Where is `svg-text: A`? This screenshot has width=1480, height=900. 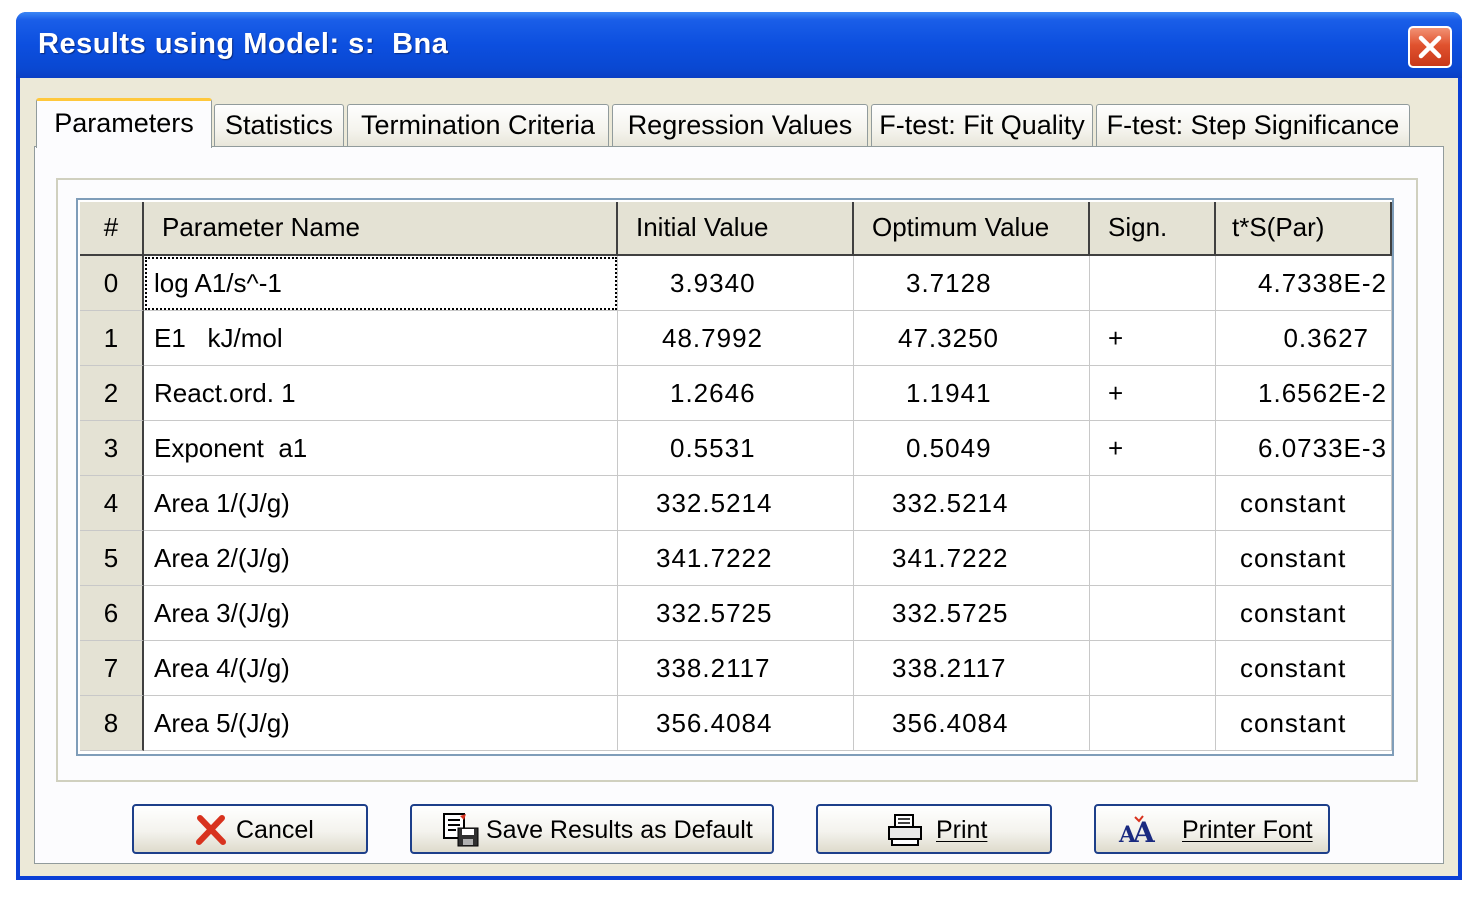
svg-text: A is located at coordinates (1144, 831).